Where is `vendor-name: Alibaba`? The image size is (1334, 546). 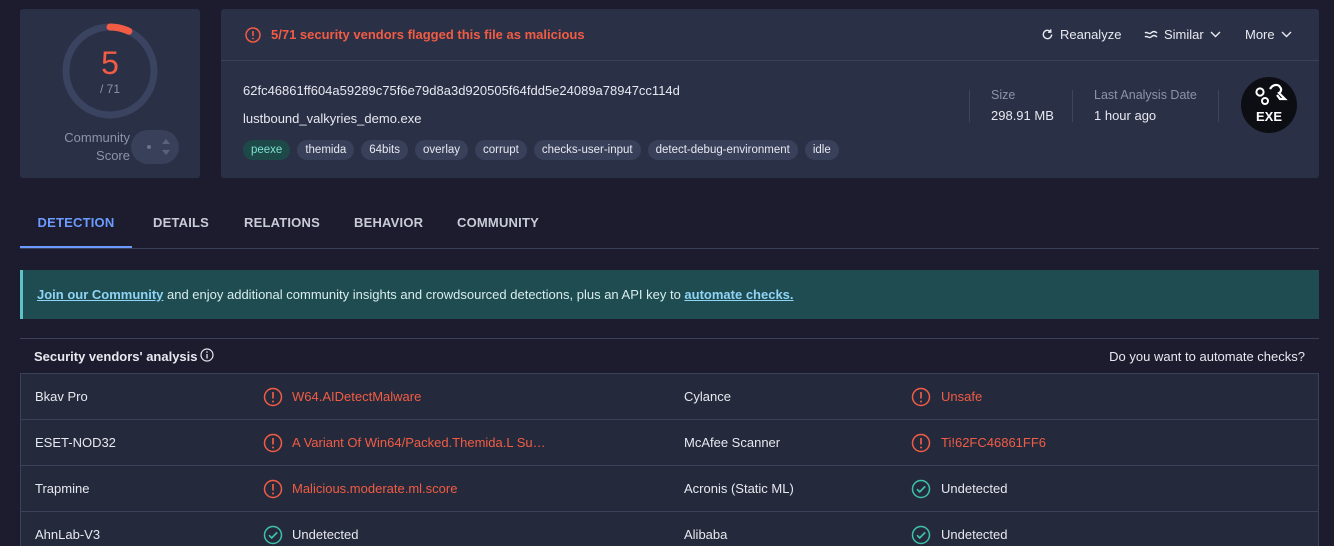
vendor-name: Alibaba is located at coordinates (706, 534).